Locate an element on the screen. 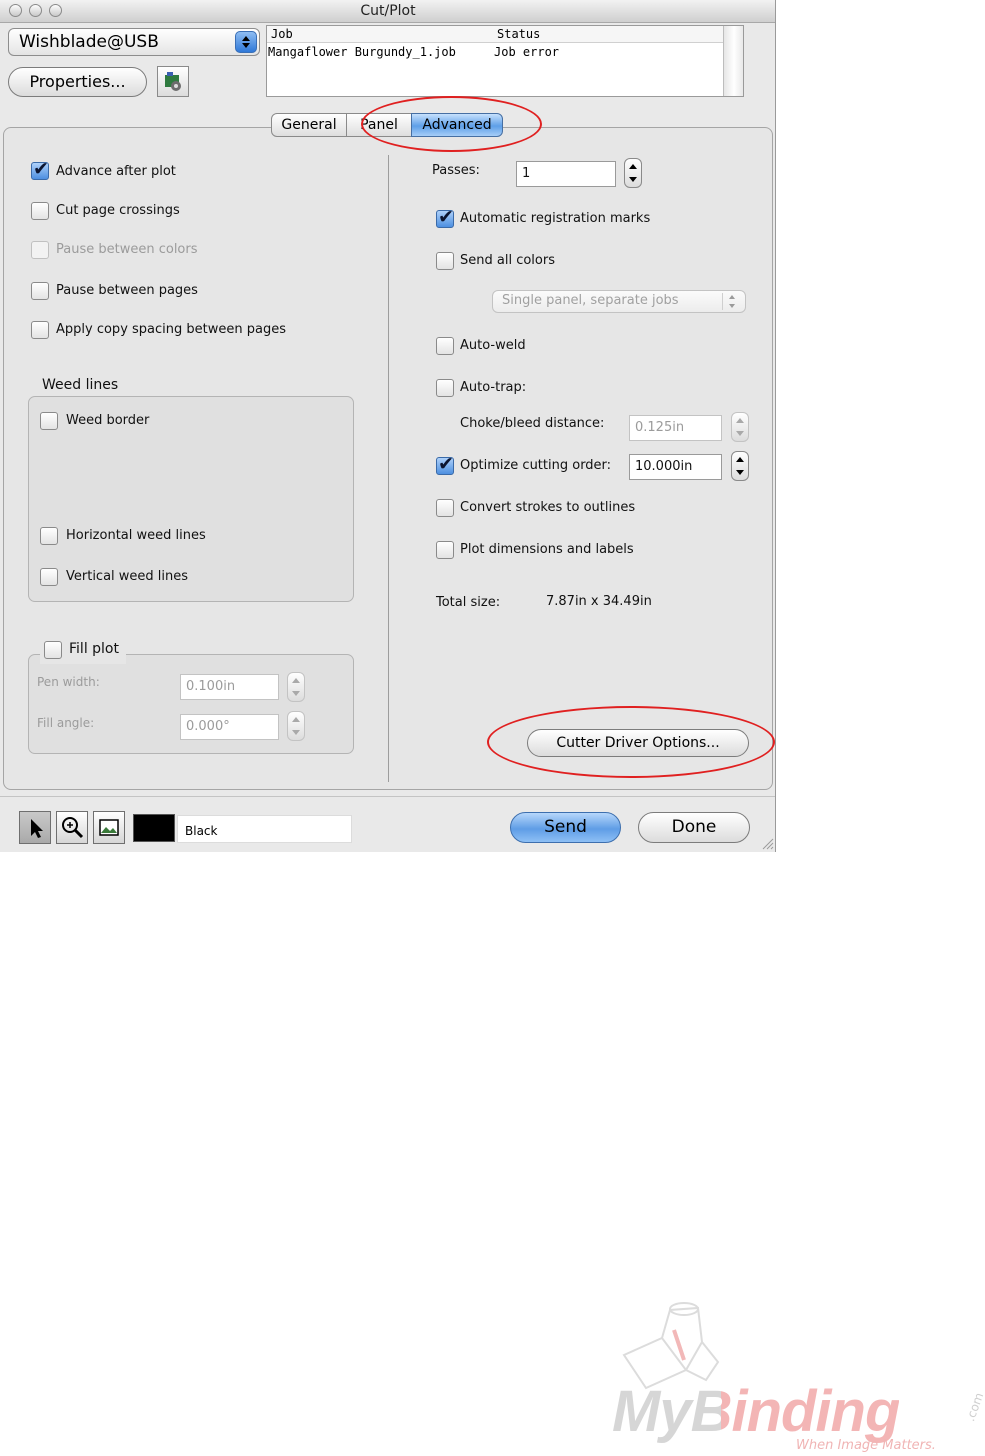 The height and width of the screenshot is (1456, 985). resize-grip-icon is located at coordinates (767, 843).